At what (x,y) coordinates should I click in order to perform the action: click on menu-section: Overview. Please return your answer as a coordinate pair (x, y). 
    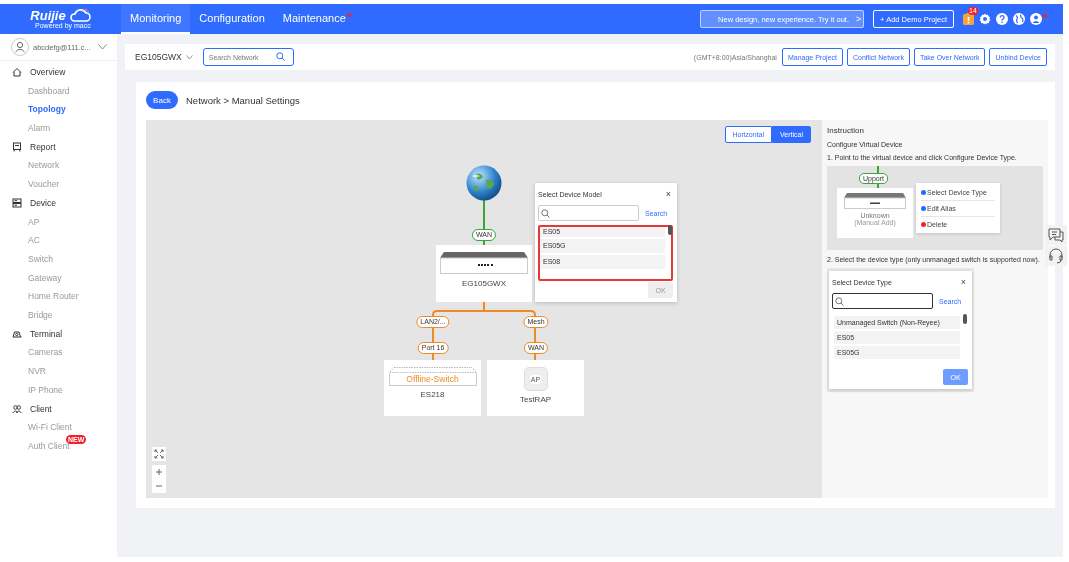
    Looking at the image, I should click on (58, 72).